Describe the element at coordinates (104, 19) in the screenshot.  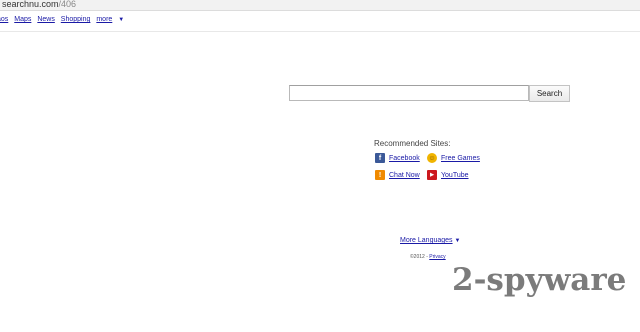
I see `nav-more-link: more` at that location.